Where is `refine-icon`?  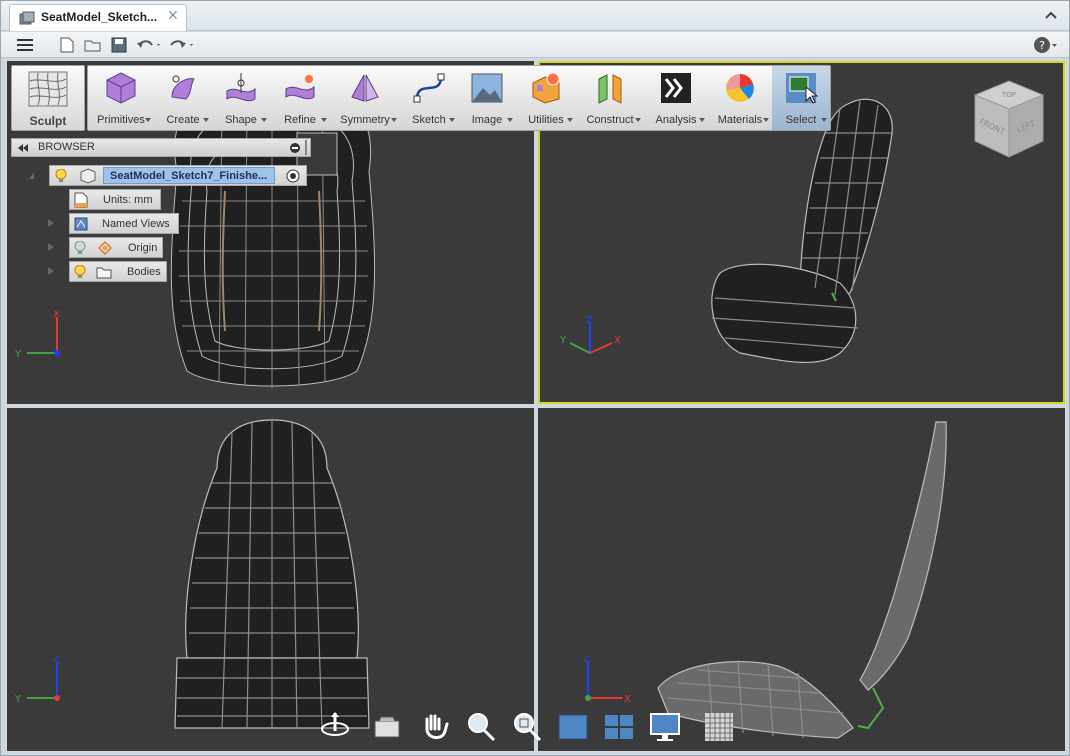 refine-icon is located at coordinates (300, 87).